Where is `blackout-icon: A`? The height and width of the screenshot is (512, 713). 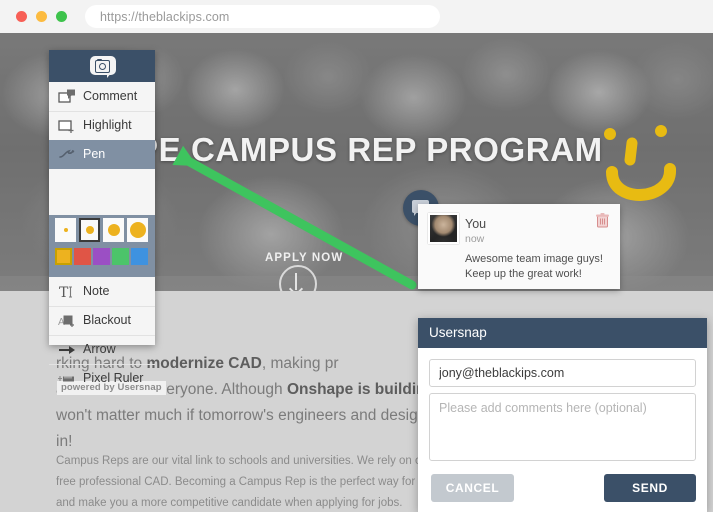 blackout-icon: A is located at coordinates (66, 321).